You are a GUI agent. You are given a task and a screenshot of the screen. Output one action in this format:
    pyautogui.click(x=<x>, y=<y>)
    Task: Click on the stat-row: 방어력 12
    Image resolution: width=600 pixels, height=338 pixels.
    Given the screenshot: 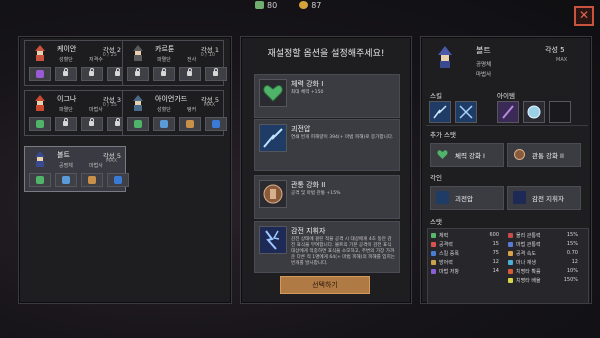 What is the action you would take?
    pyautogui.click(x=465, y=262)
    